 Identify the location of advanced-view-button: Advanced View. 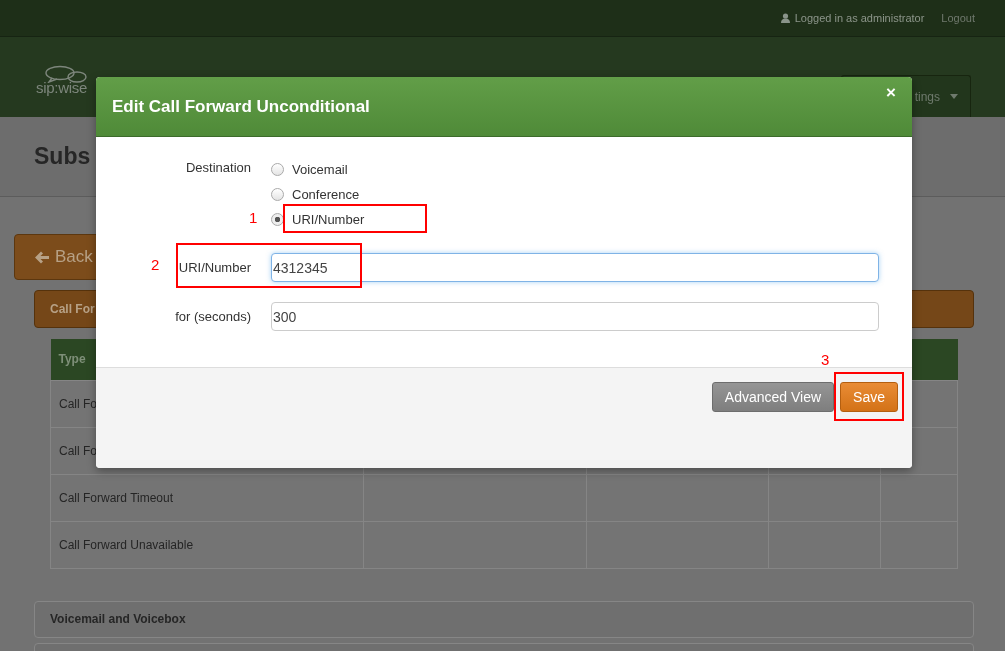
(773, 397).